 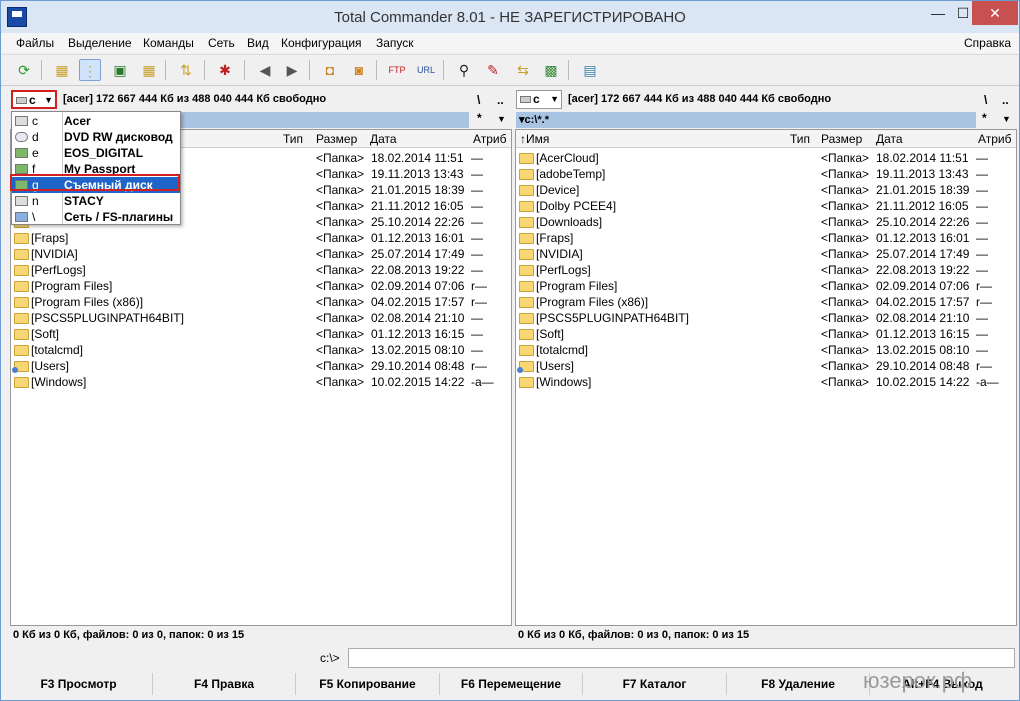 I want to click on pack-icon: ✱, so click(x=225, y=70).